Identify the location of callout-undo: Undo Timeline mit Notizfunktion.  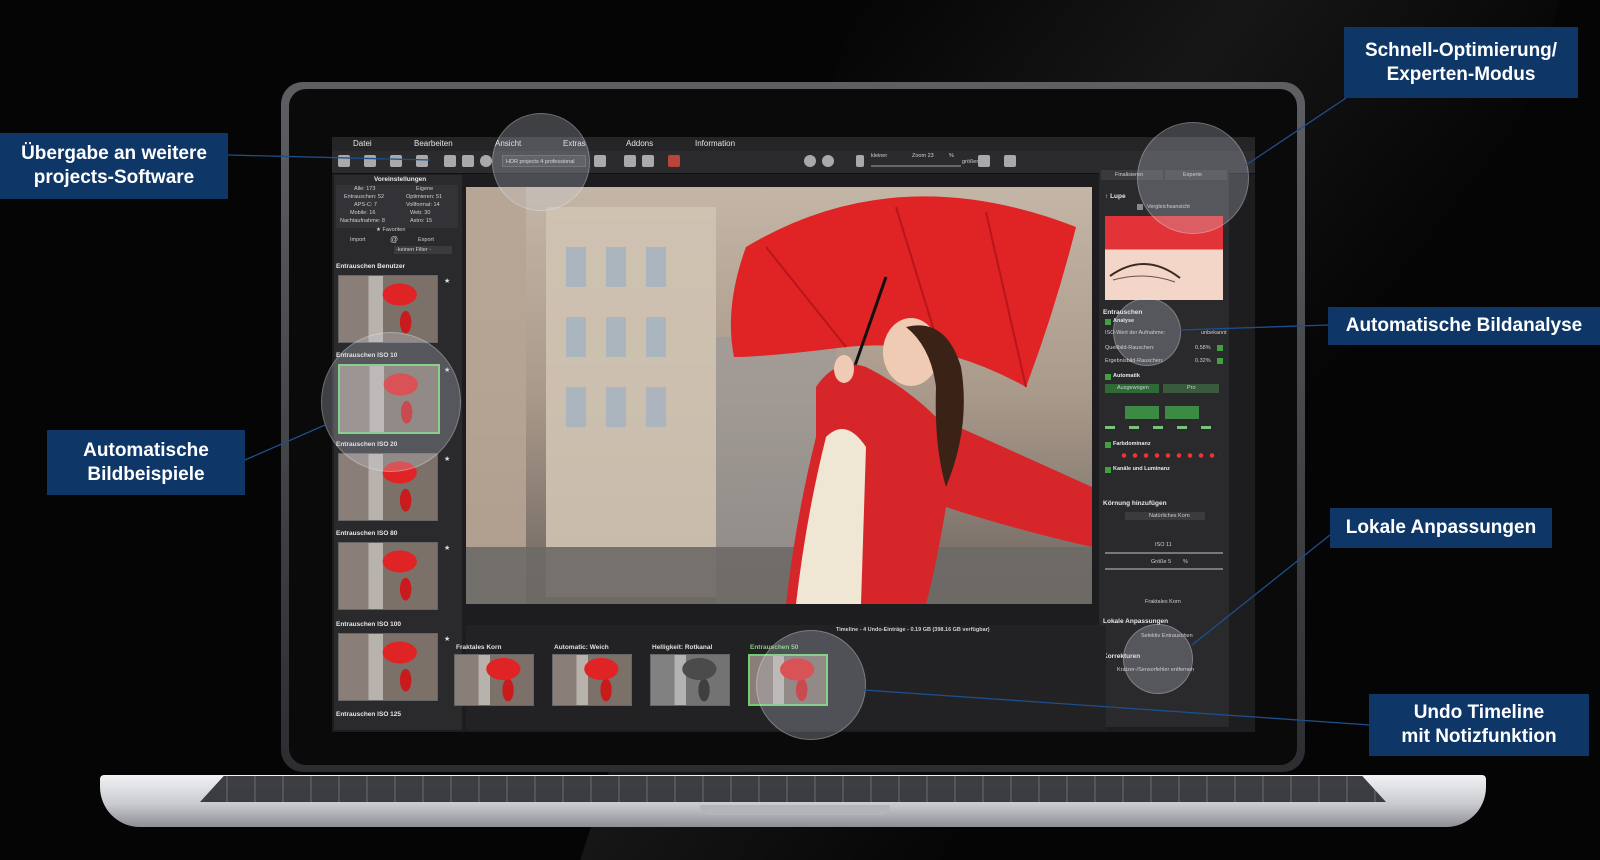
(1479, 725).